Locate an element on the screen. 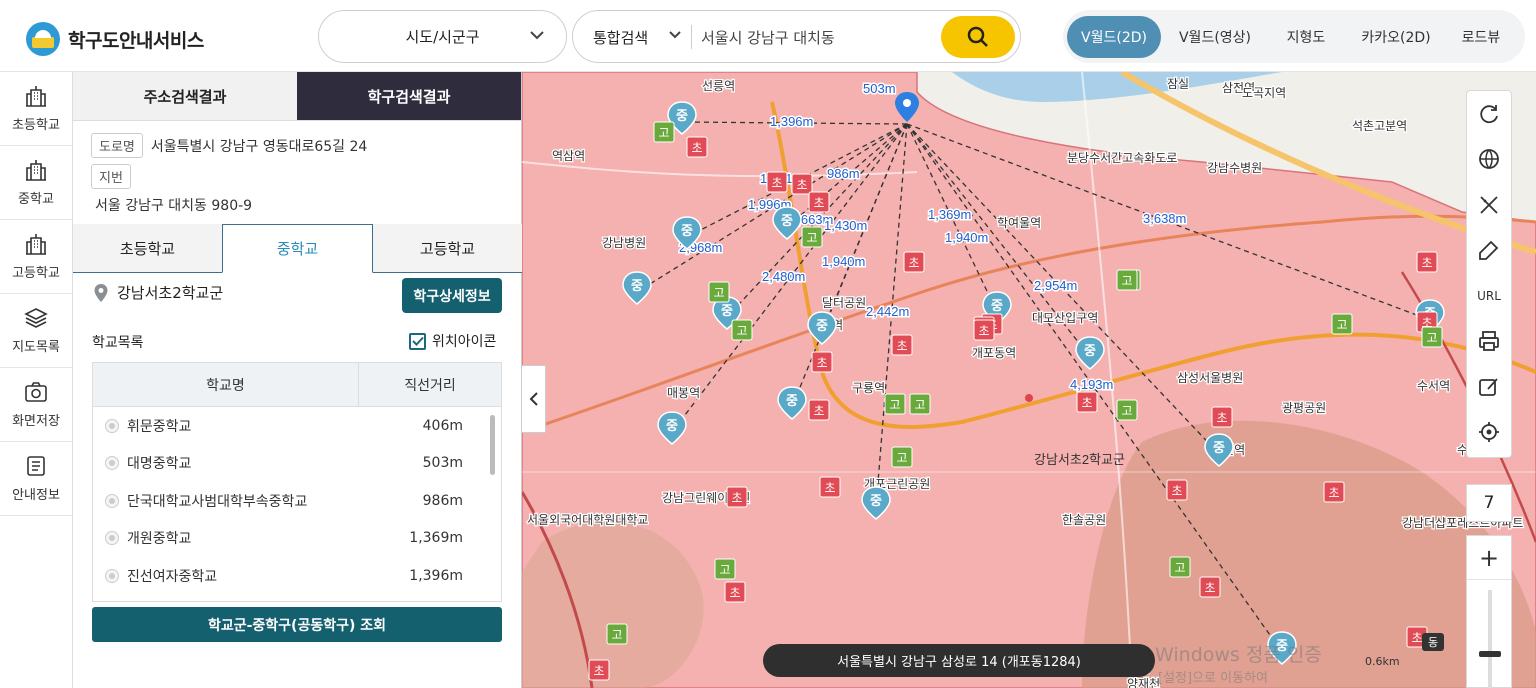 This screenshot has width=1536, height=688. zoom-in-button: + is located at coordinates (1489, 558).